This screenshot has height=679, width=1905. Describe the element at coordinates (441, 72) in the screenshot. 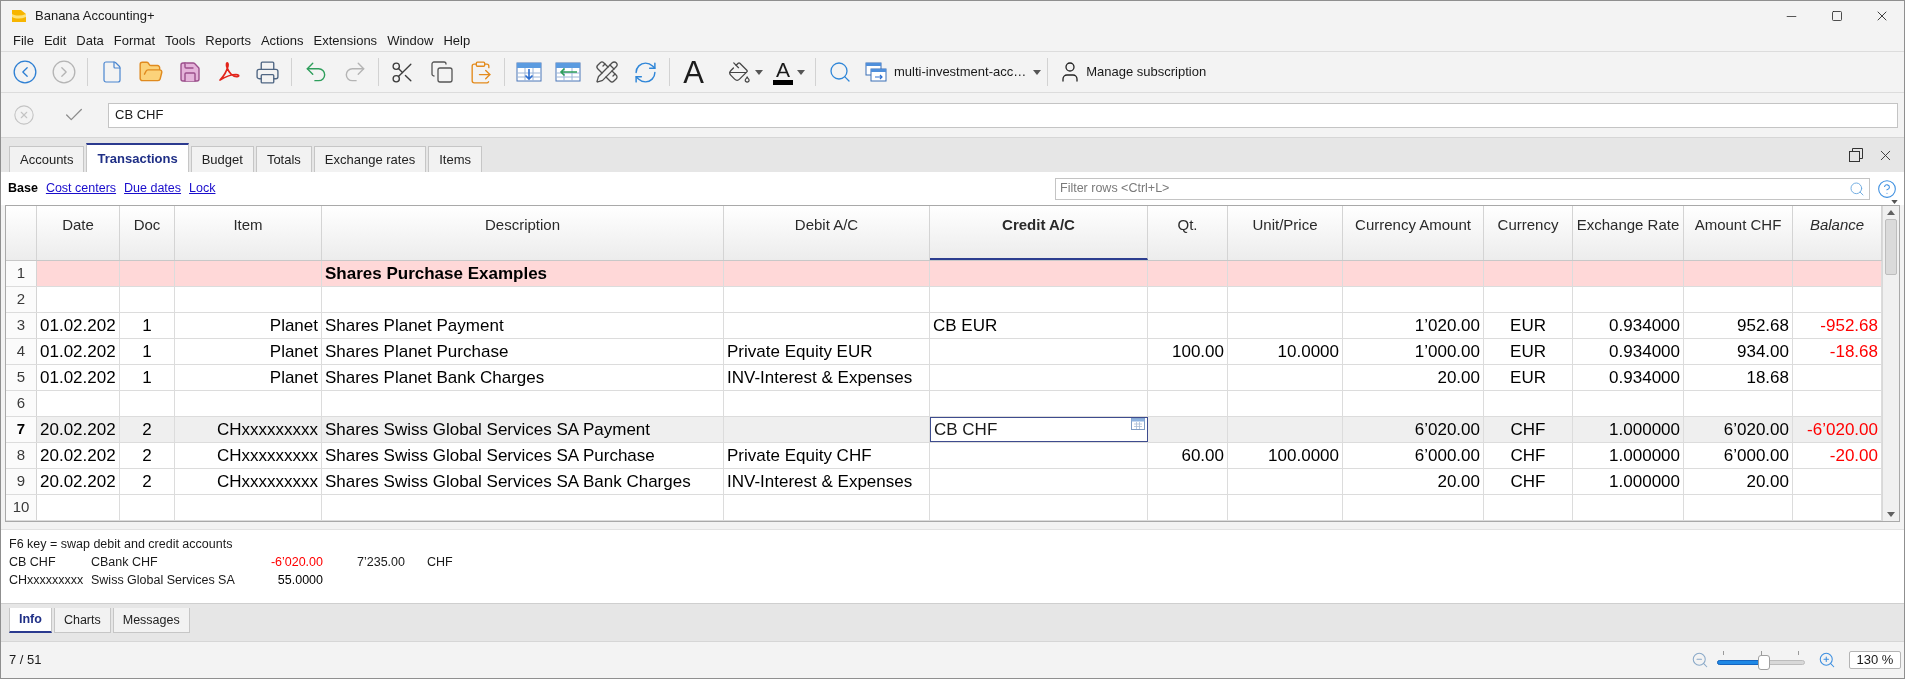

I see `copy-icon` at that location.